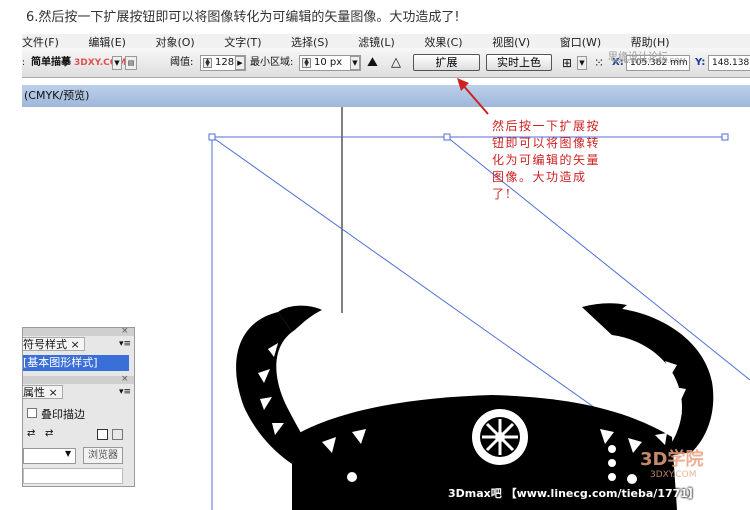  Describe the element at coordinates (63, 414) in the screenshot. I see `overprint-label: 叠印描边` at that location.